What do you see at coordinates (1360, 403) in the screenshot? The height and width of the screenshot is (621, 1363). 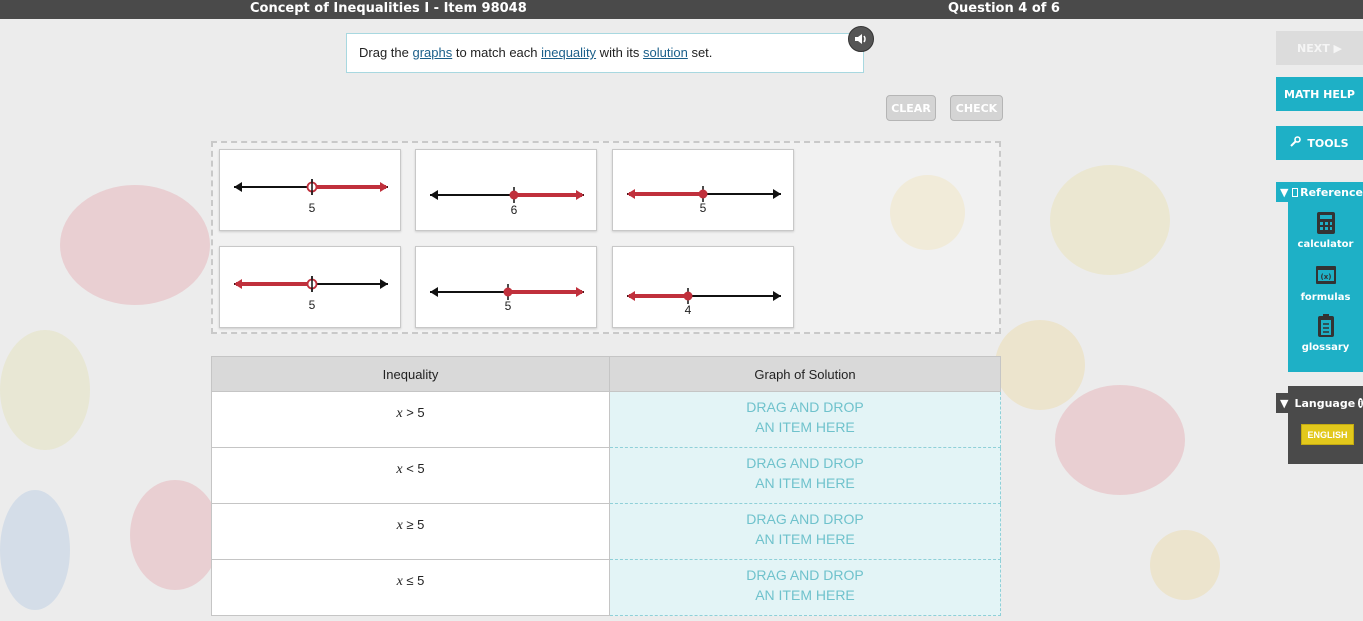 I see `info-icon: i` at bounding box center [1360, 403].